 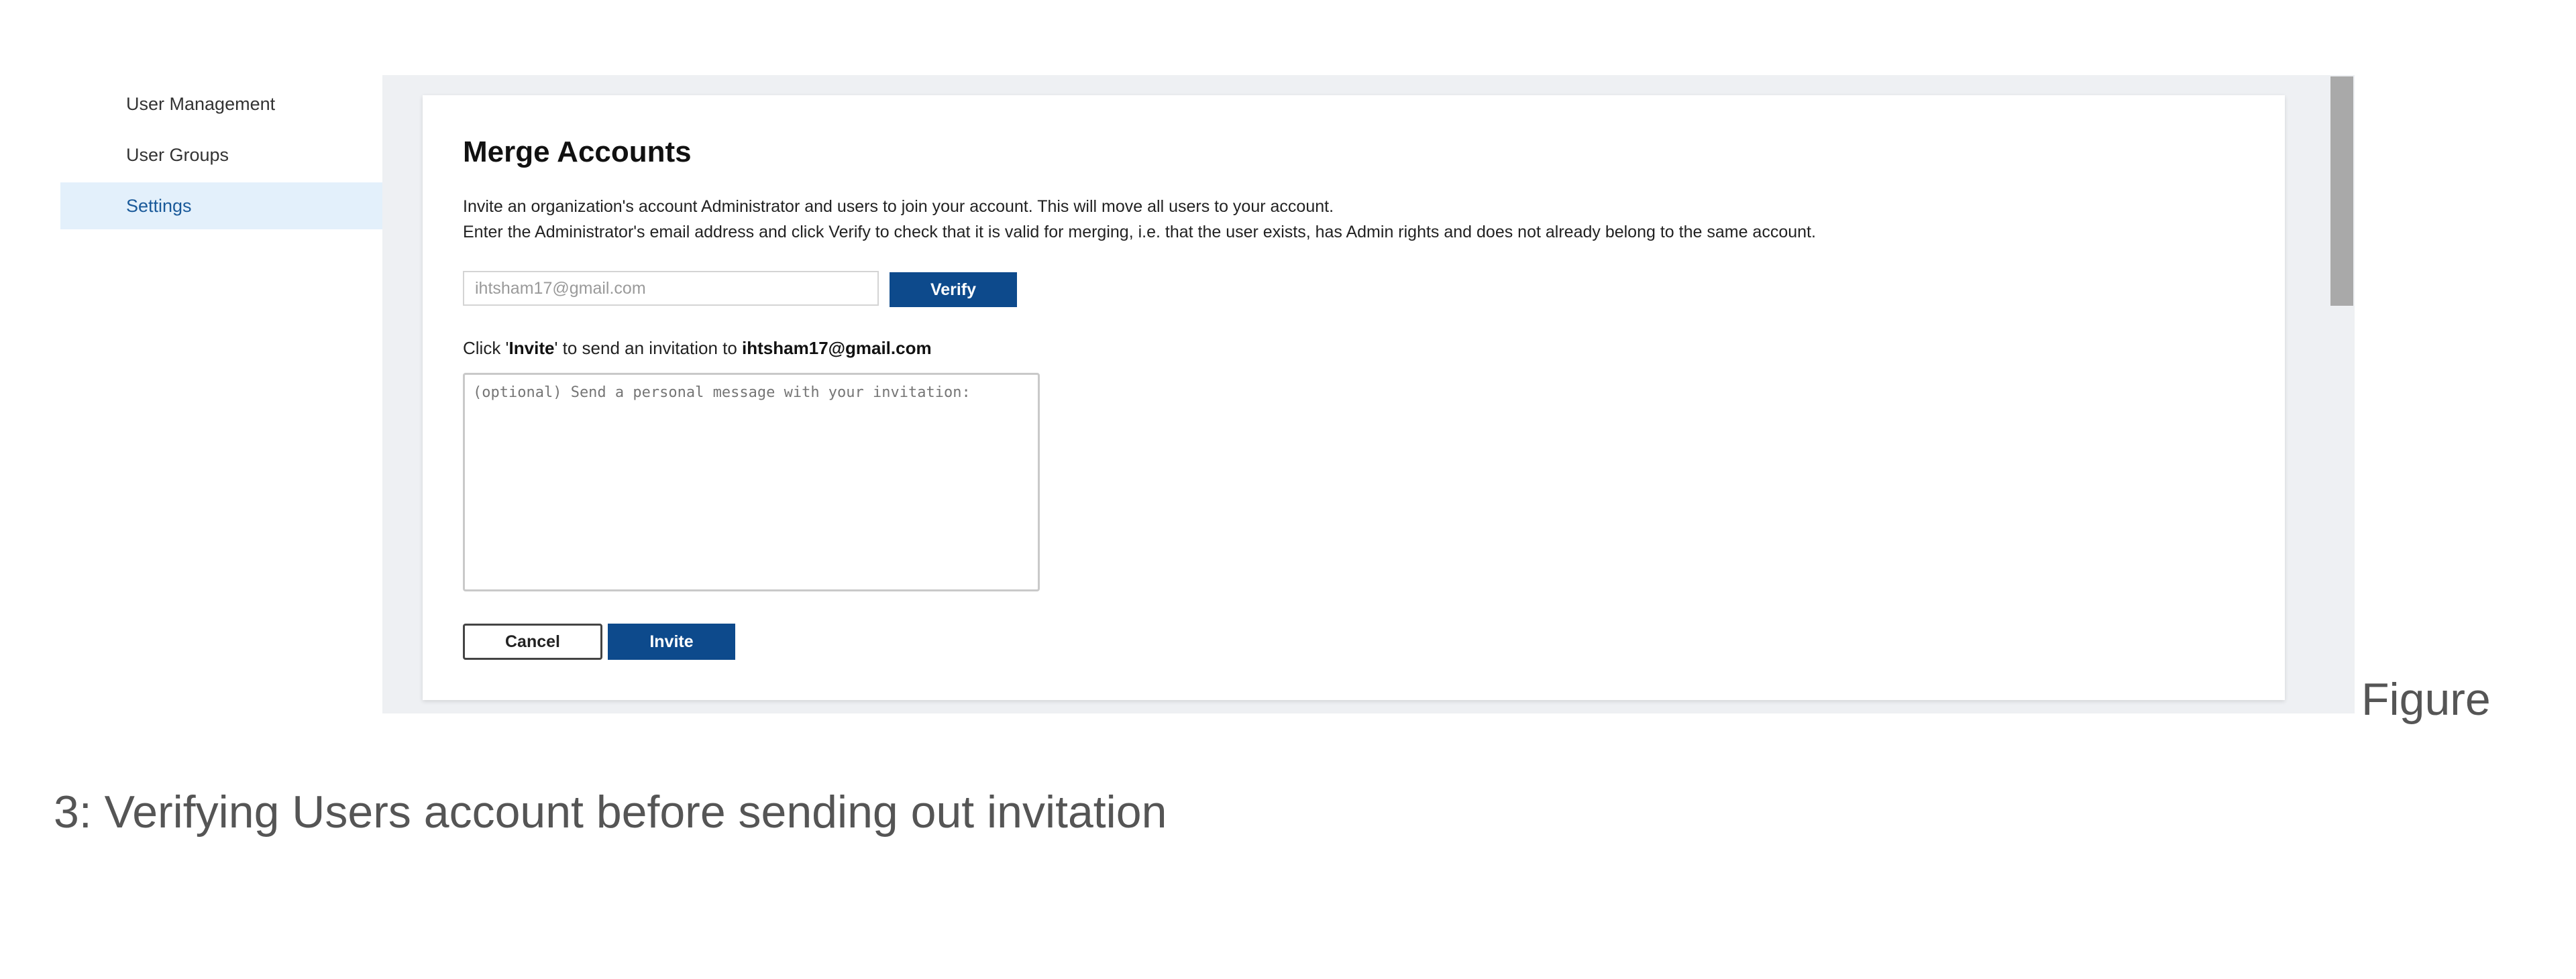 What do you see at coordinates (221, 206) in the screenshot?
I see `sidebar-item-settings: Settings` at bounding box center [221, 206].